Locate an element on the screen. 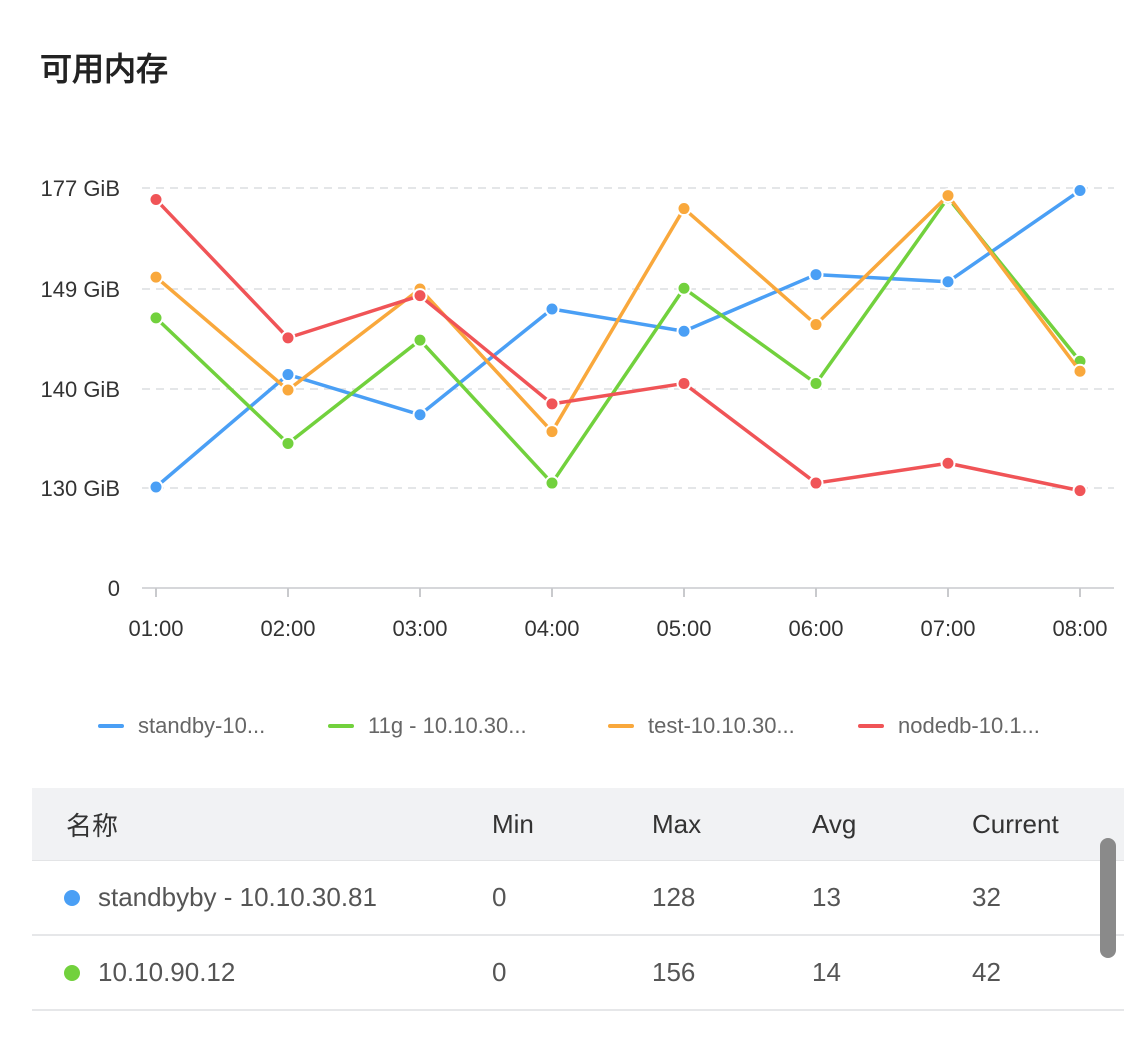 The width and height of the screenshot is (1148, 1044). header-min: Min is located at coordinates (513, 823).